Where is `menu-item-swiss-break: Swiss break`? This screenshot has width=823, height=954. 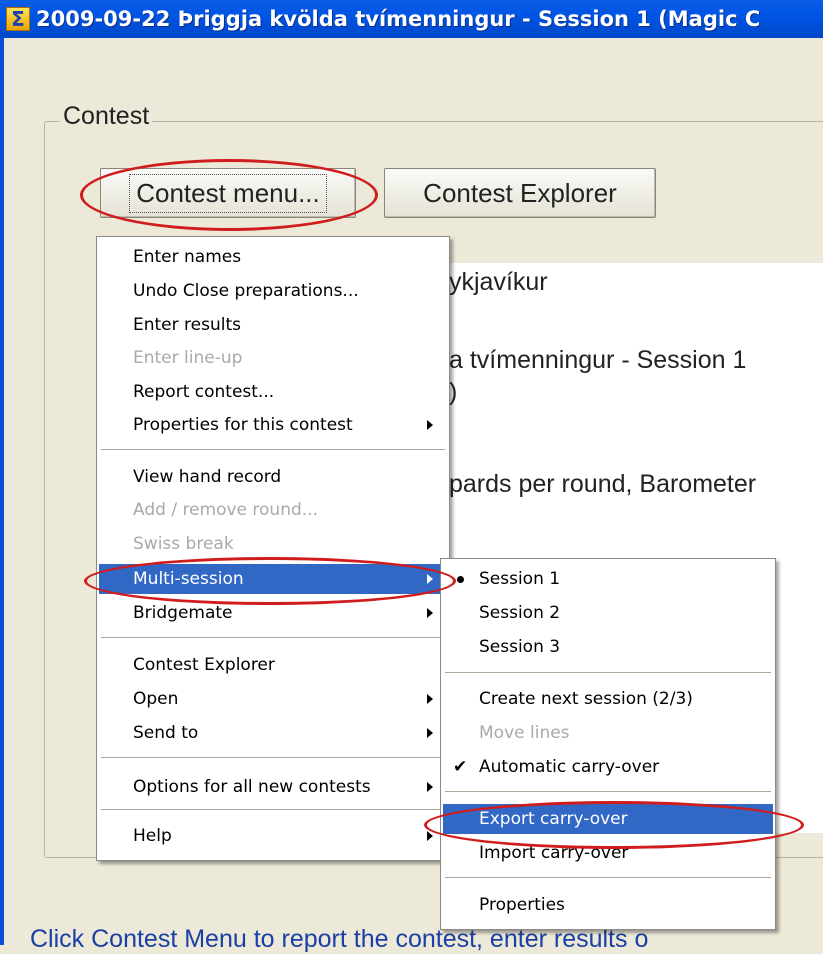 menu-item-swiss-break: Swiss break is located at coordinates (183, 544).